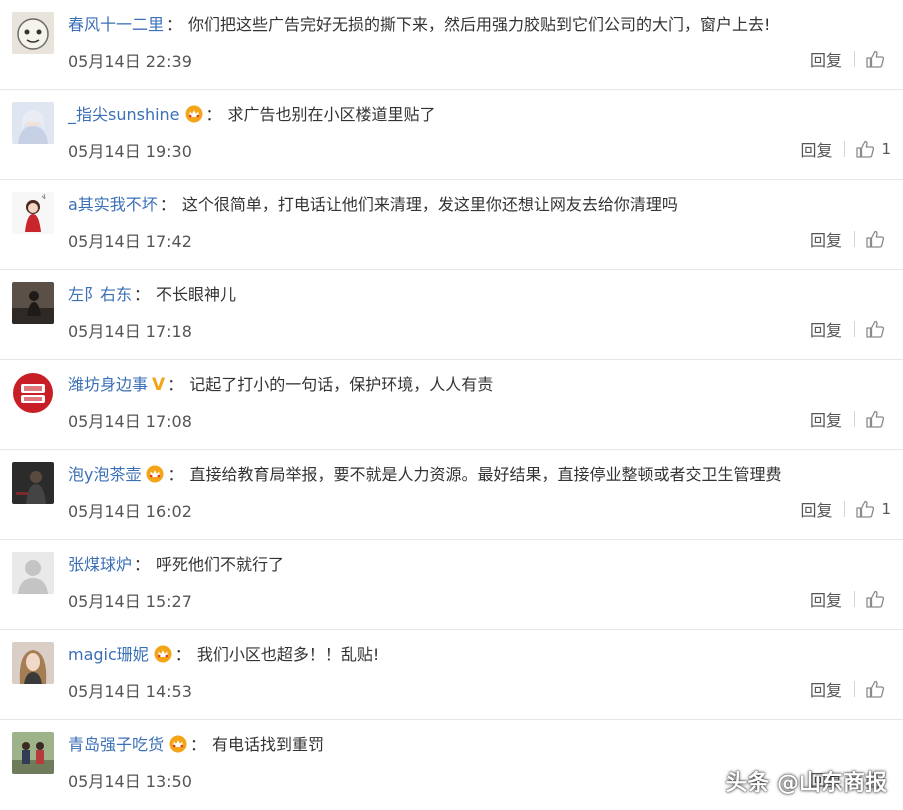  I want to click on comment-line: 张煤球炉： 呼死他们不就行了, so click(480, 565).